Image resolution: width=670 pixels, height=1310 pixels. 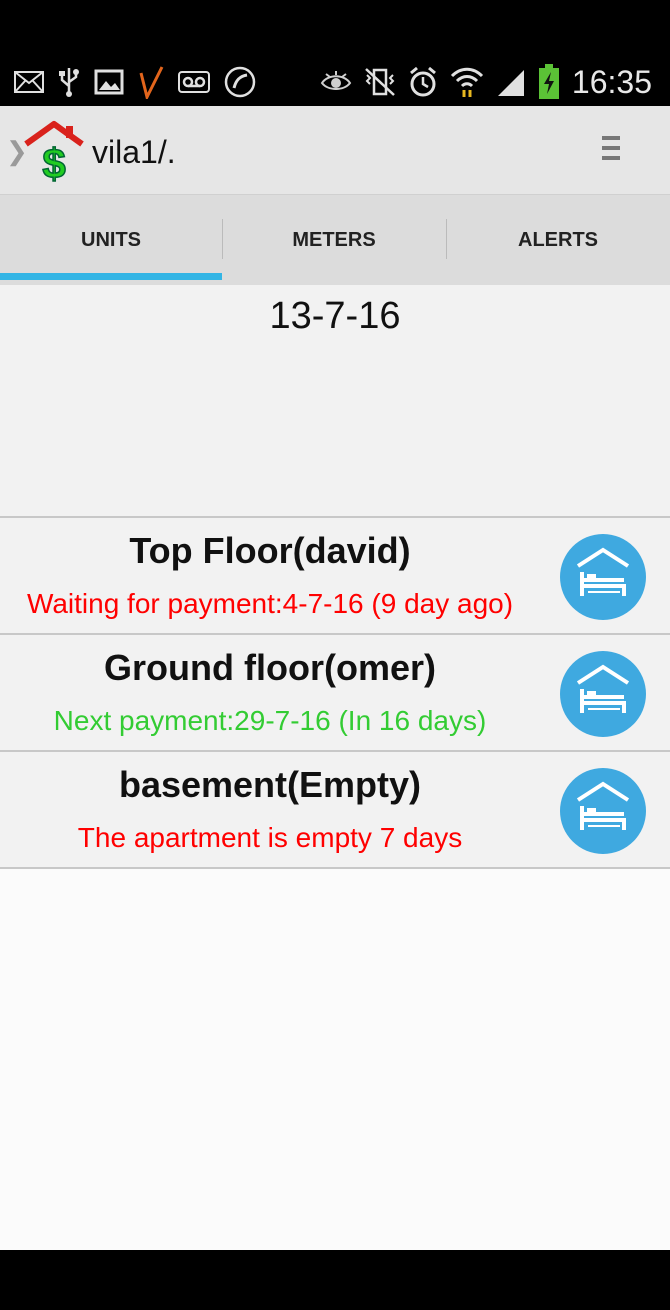 What do you see at coordinates (151, 82) in the screenshot?
I see `app-v-icon` at bounding box center [151, 82].